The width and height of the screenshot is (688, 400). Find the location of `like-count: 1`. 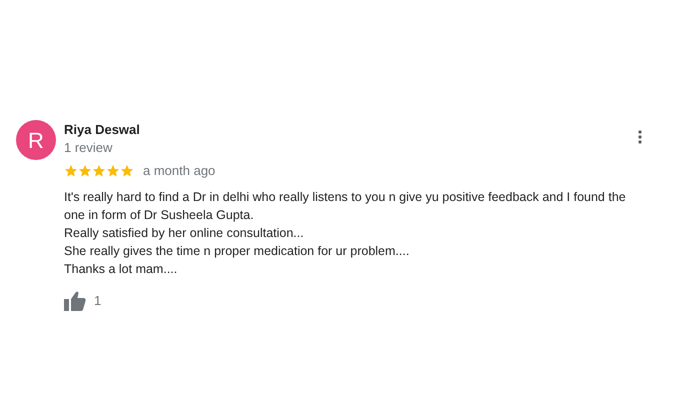

like-count: 1 is located at coordinates (98, 301).